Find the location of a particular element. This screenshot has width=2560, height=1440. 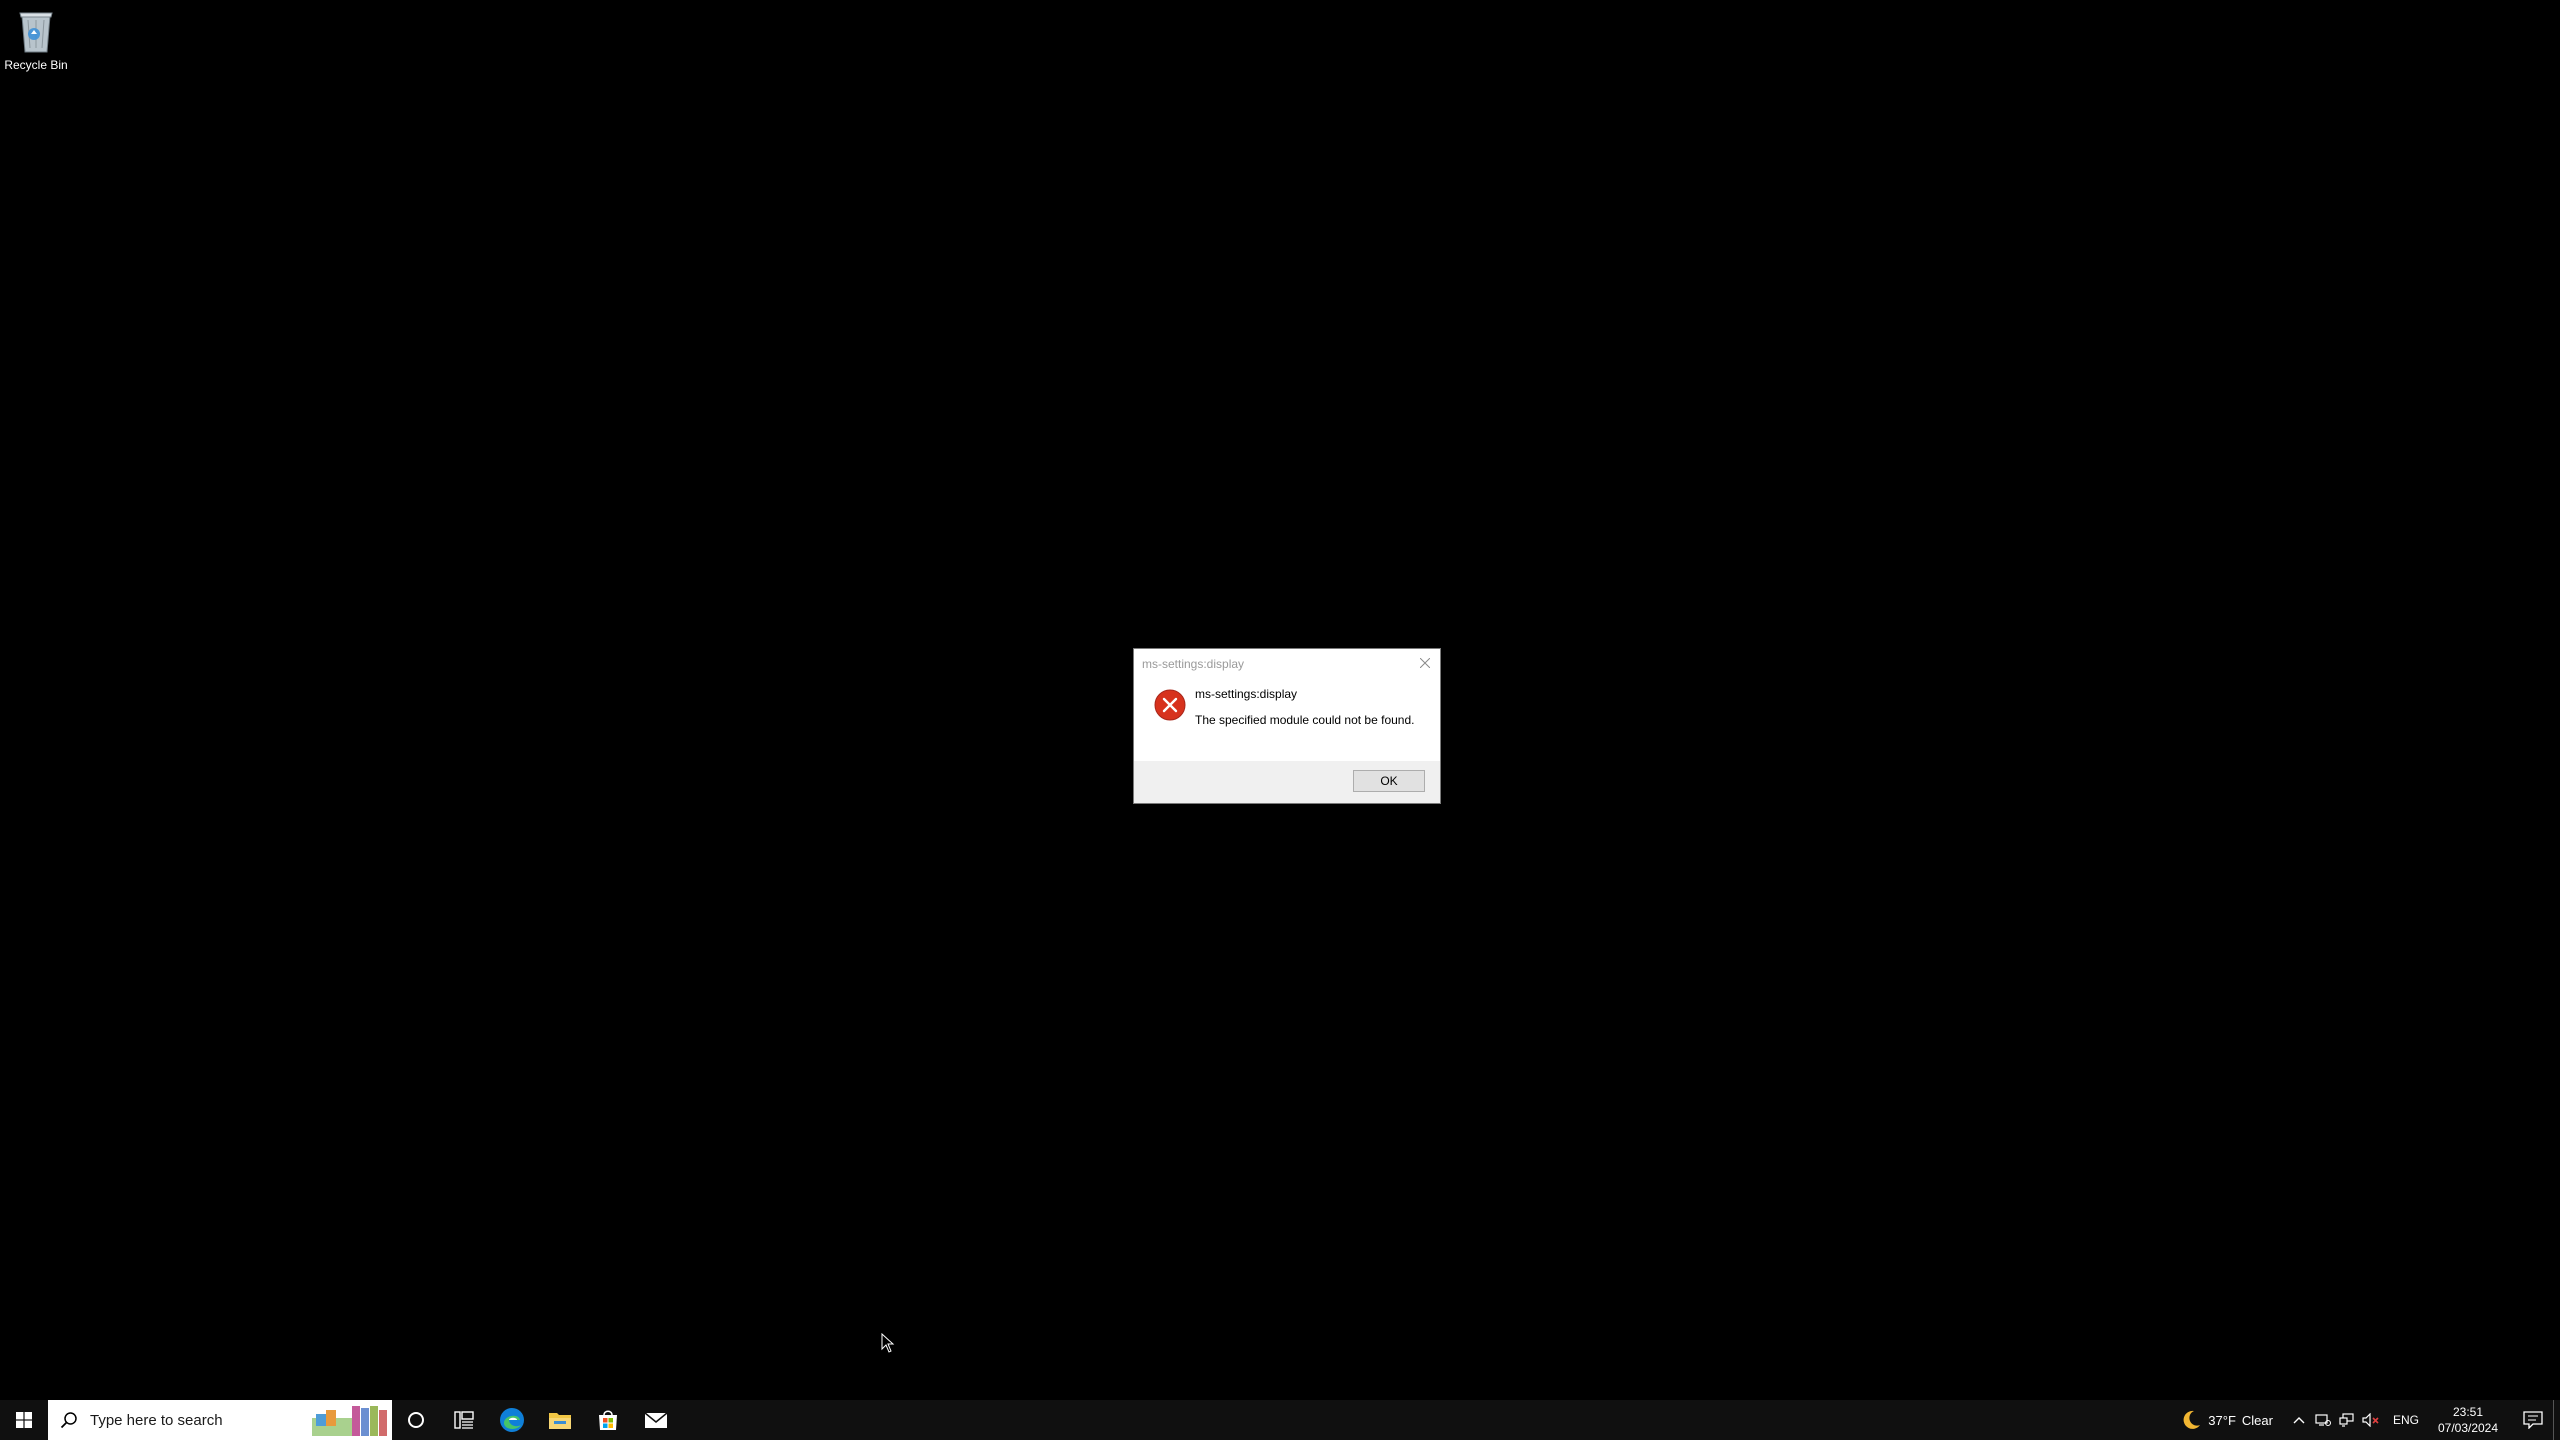

taskbar-edge is located at coordinates (512, 1420).